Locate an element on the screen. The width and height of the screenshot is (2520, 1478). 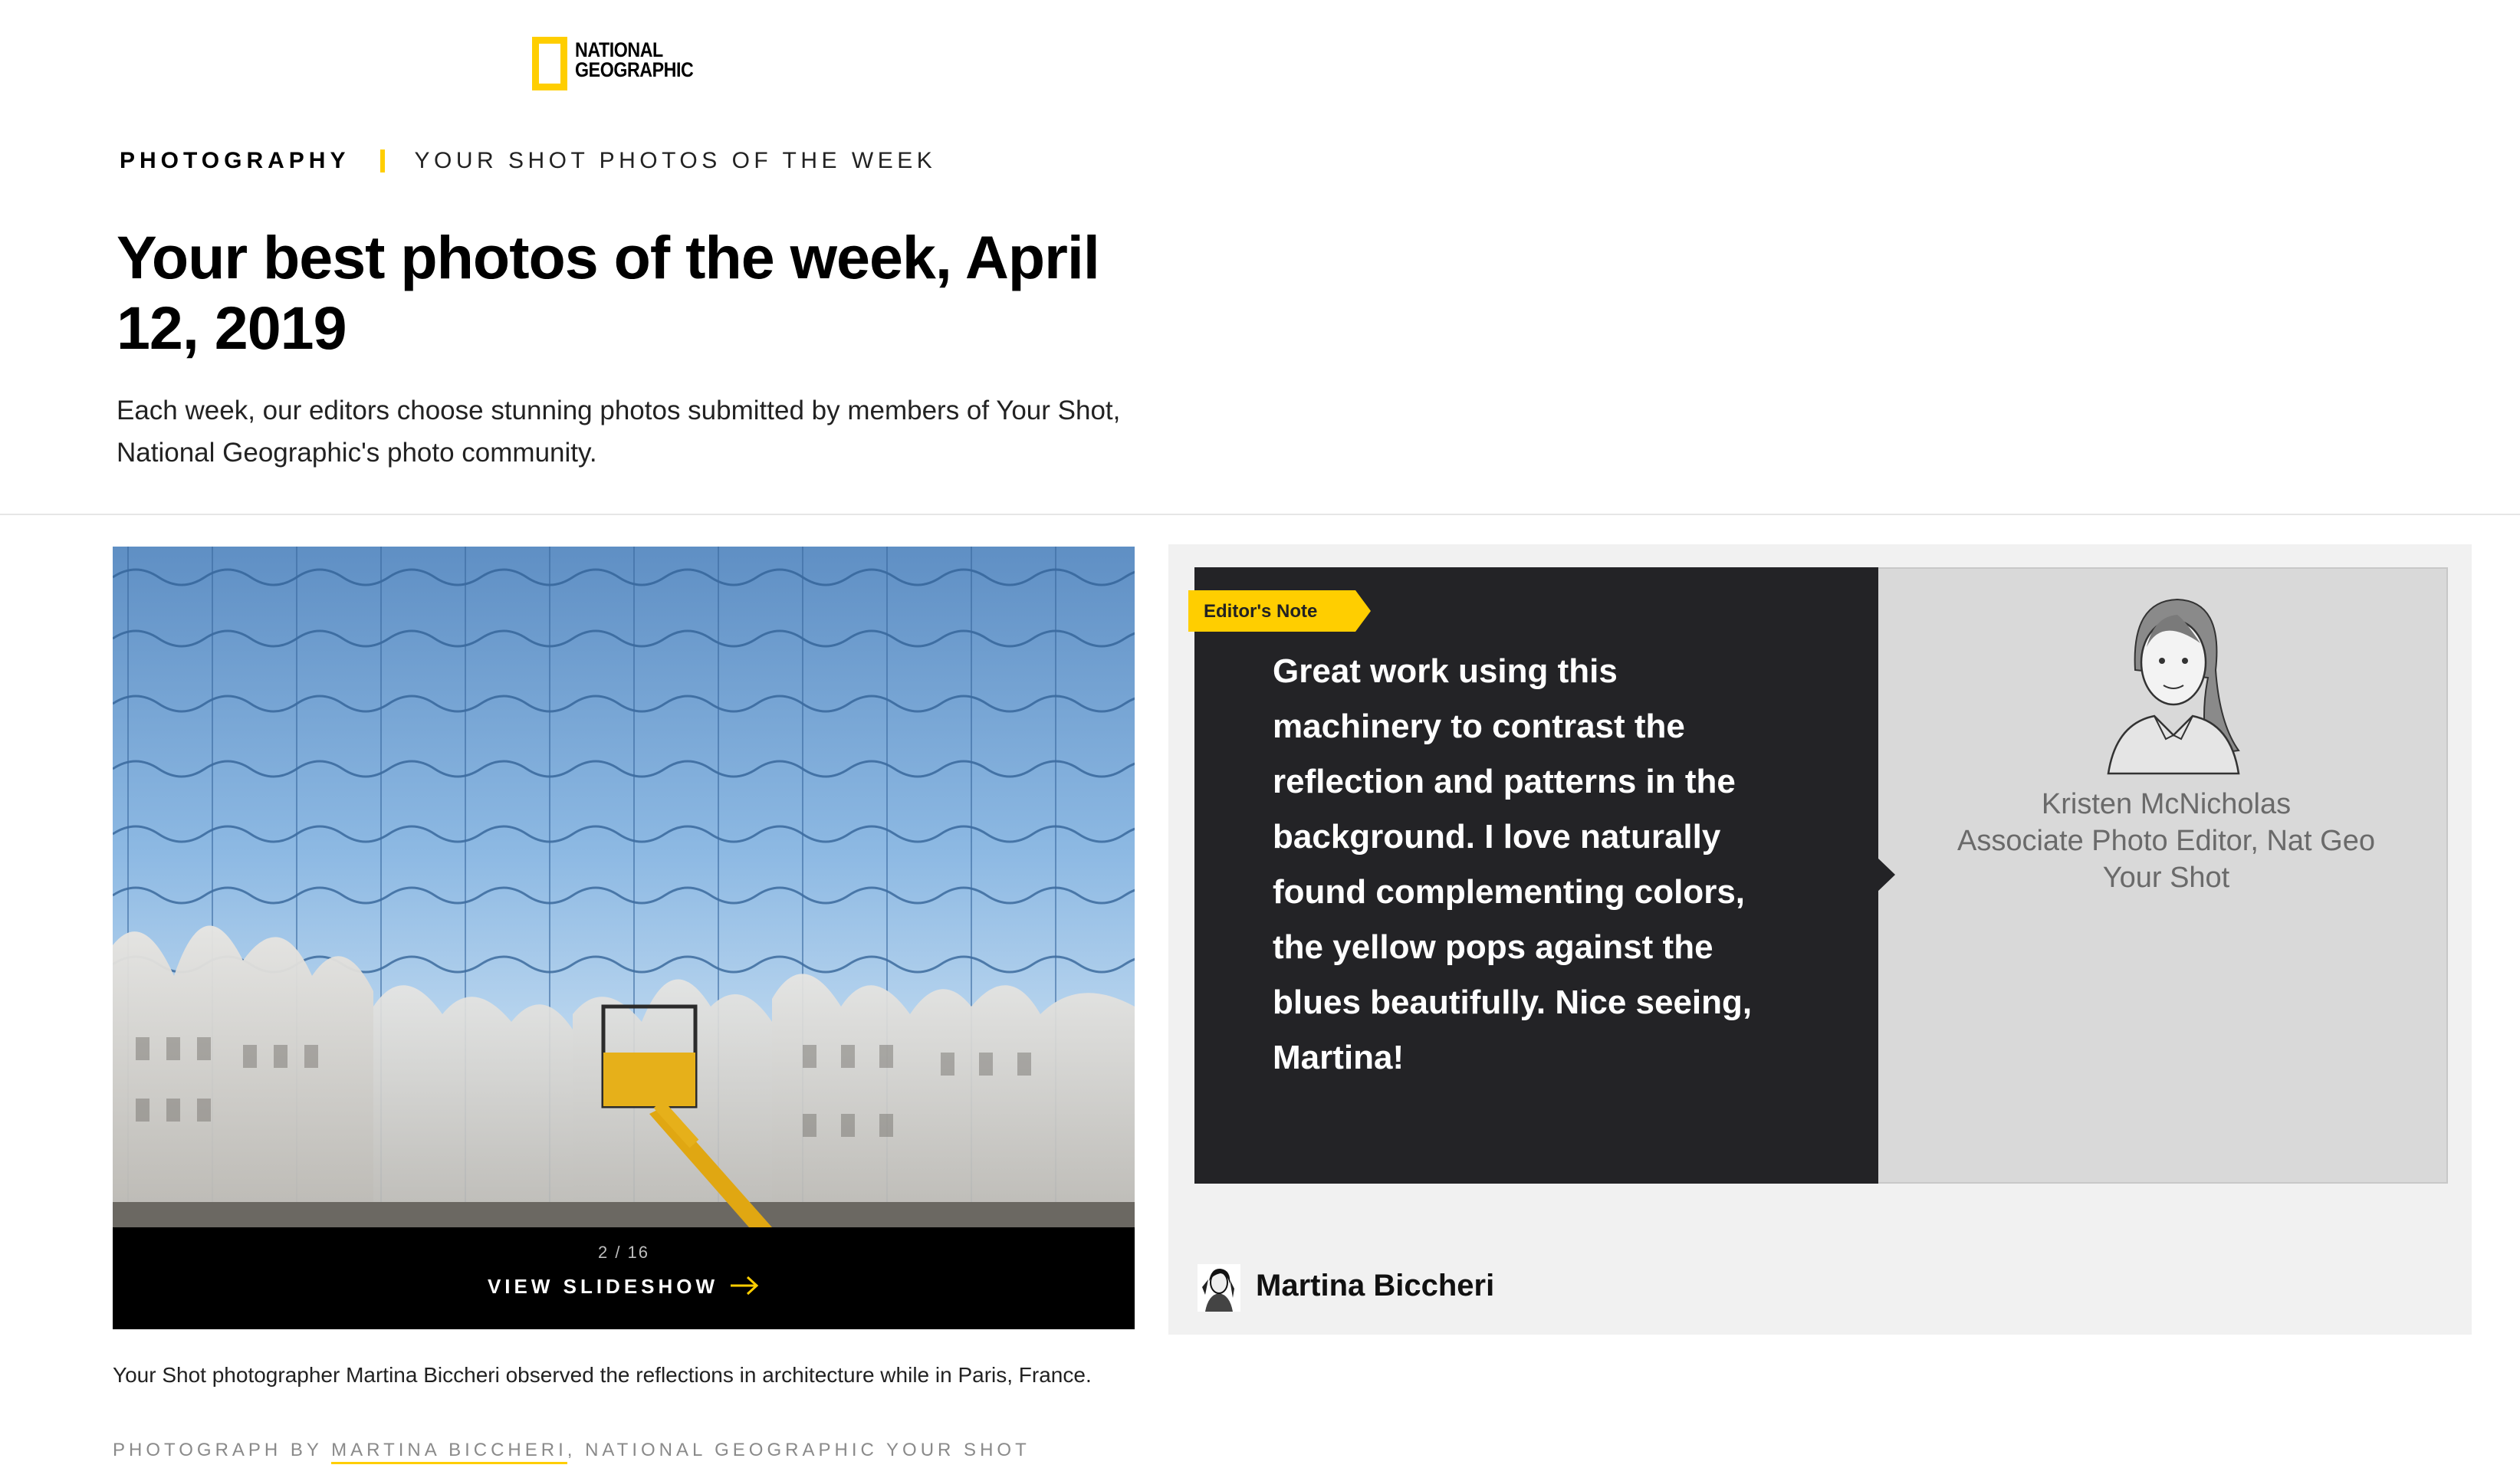
breadcrumb-section-link: PHOTOGRAPHY is located at coordinates (235, 161).